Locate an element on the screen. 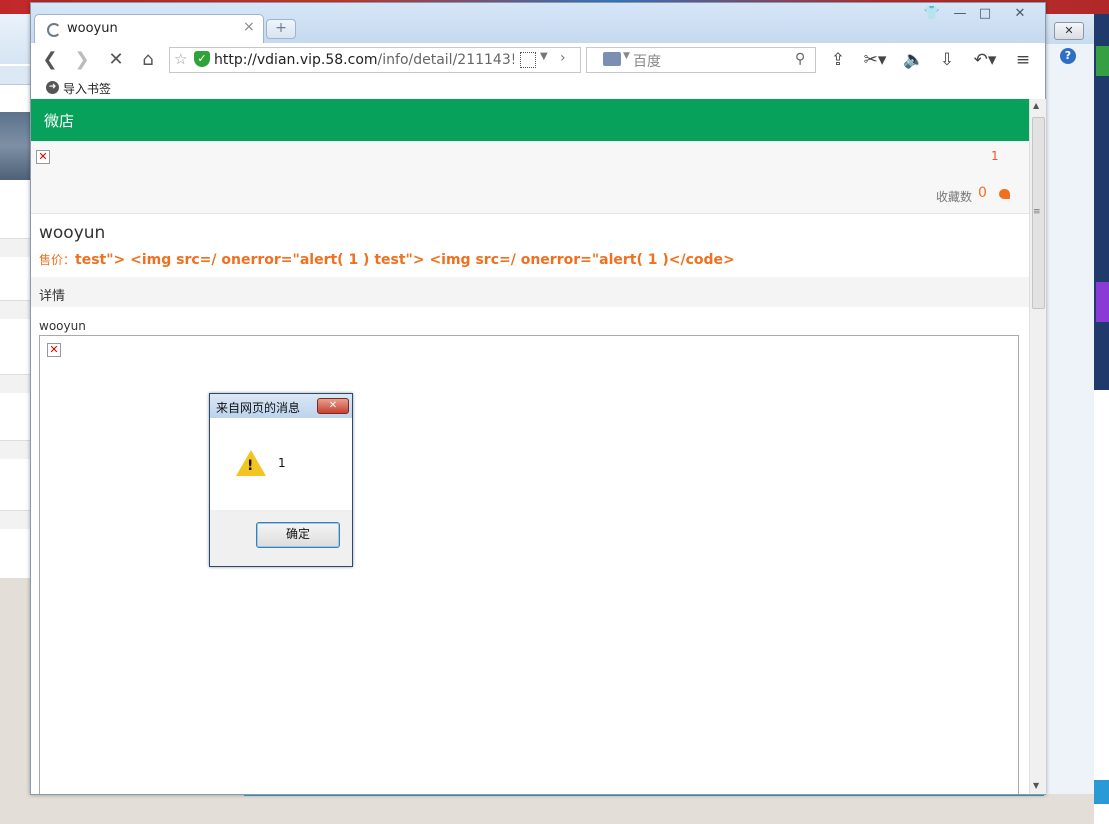  search-input: 百度 is located at coordinates (647, 61).